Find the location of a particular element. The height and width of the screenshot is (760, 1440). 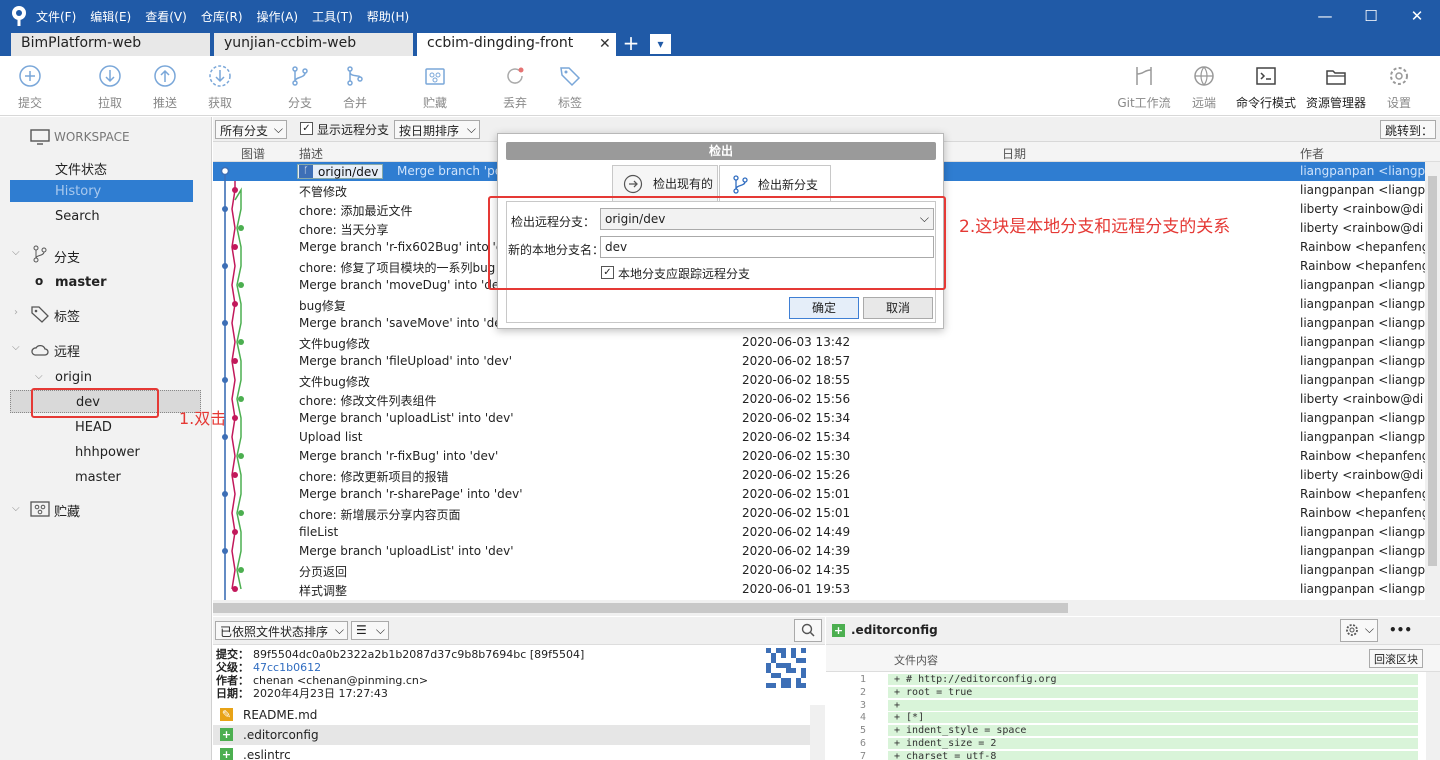

search-button is located at coordinates (808, 630).